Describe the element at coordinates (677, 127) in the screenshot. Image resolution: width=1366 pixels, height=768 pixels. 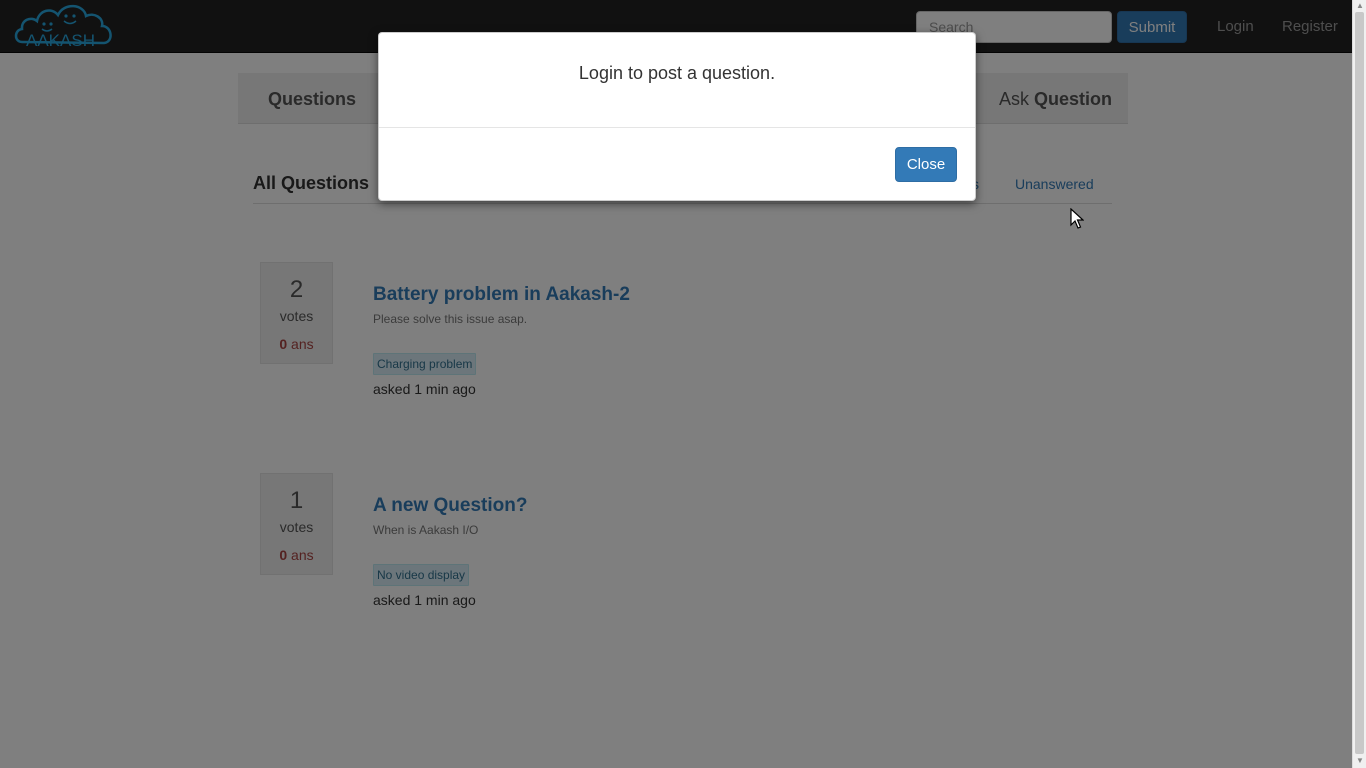
I see `modal-divider` at that location.